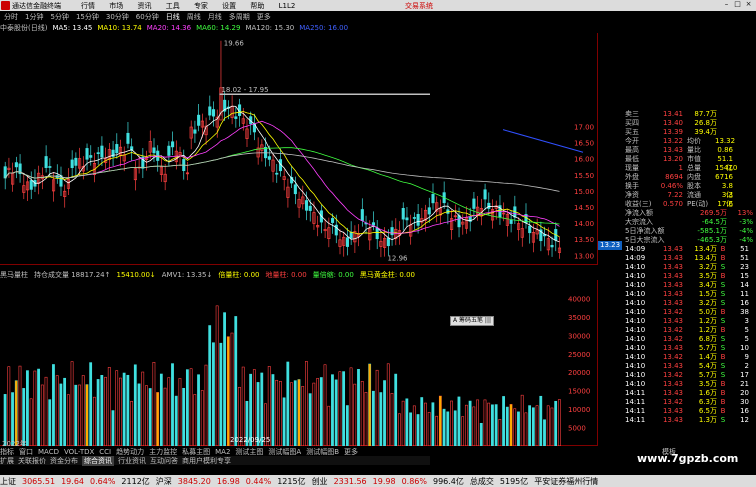  What do you see at coordinates (737, 4) in the screenshot?
I see `maximize-icon: □` at bounding box center [737, 4].